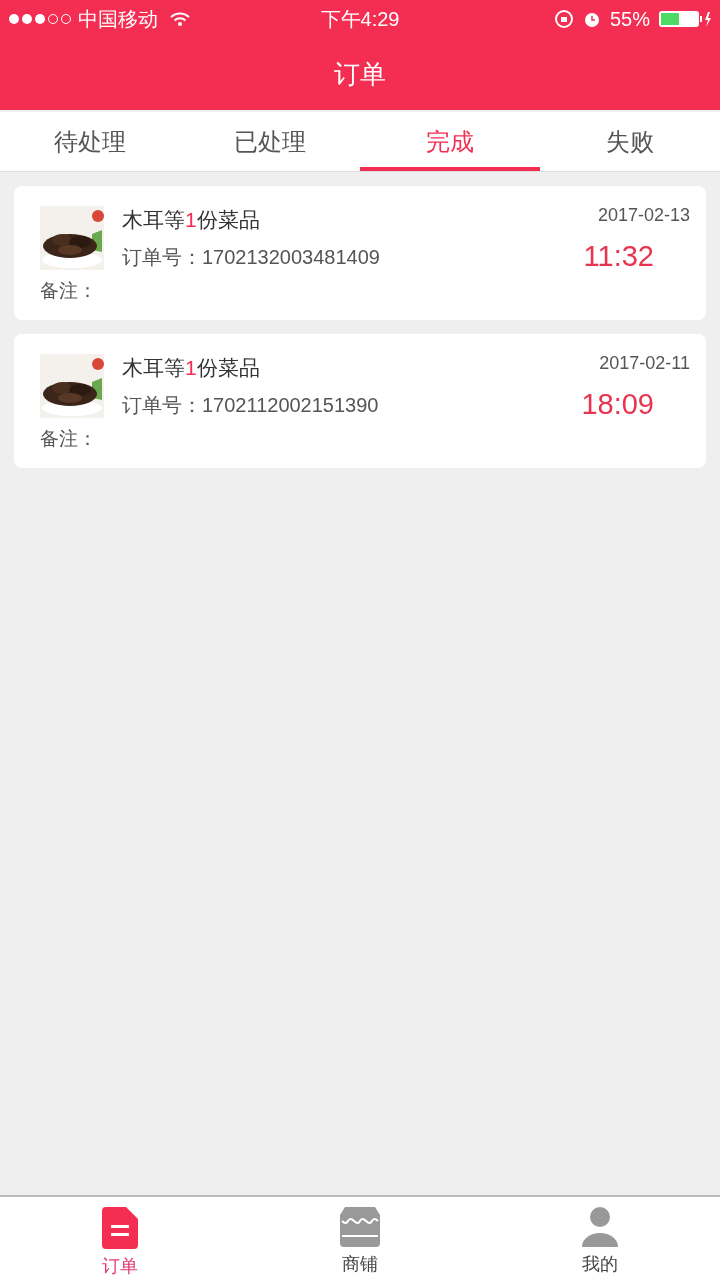  What do you see at coordinates (360, 1227) in the screenshot?
I see `store-icon` at bounding box center [360, 1227].